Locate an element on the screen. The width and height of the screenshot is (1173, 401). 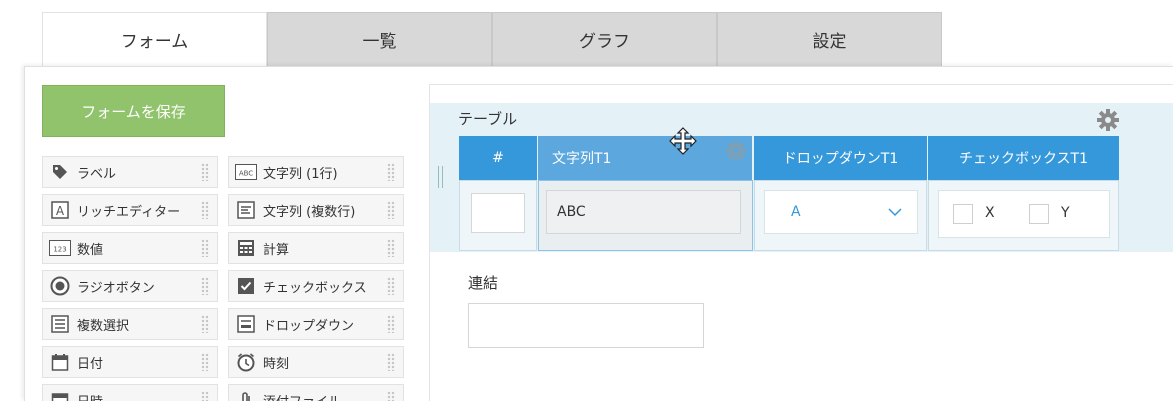
link-field-input is located at coordinates (586, 325).